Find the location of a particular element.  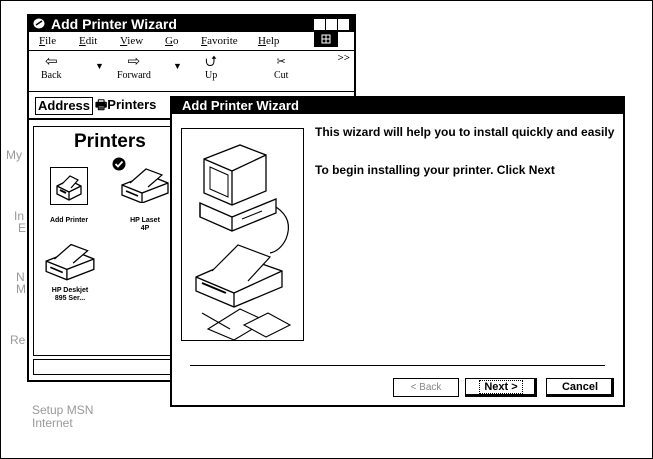

minimize-button is located at coordinates (319, 24).